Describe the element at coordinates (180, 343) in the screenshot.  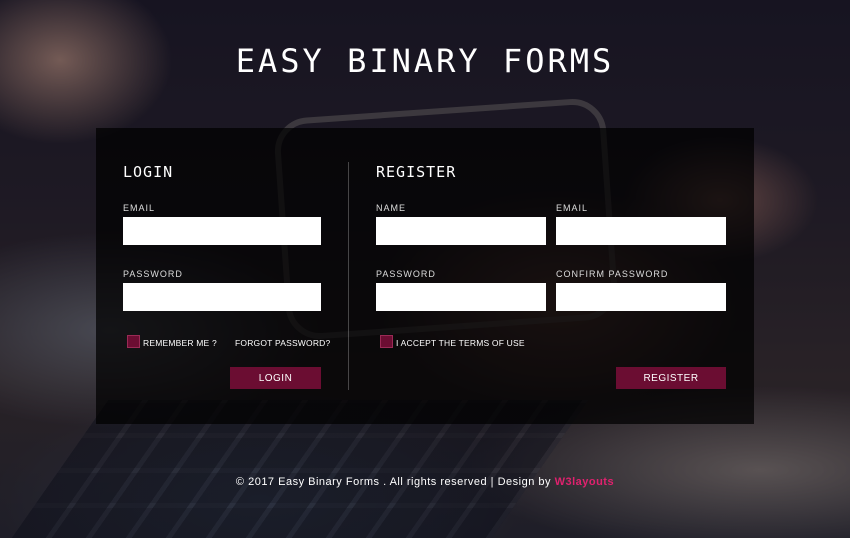
I see `remember-me-label: REMEMBER ME ?` at that location.